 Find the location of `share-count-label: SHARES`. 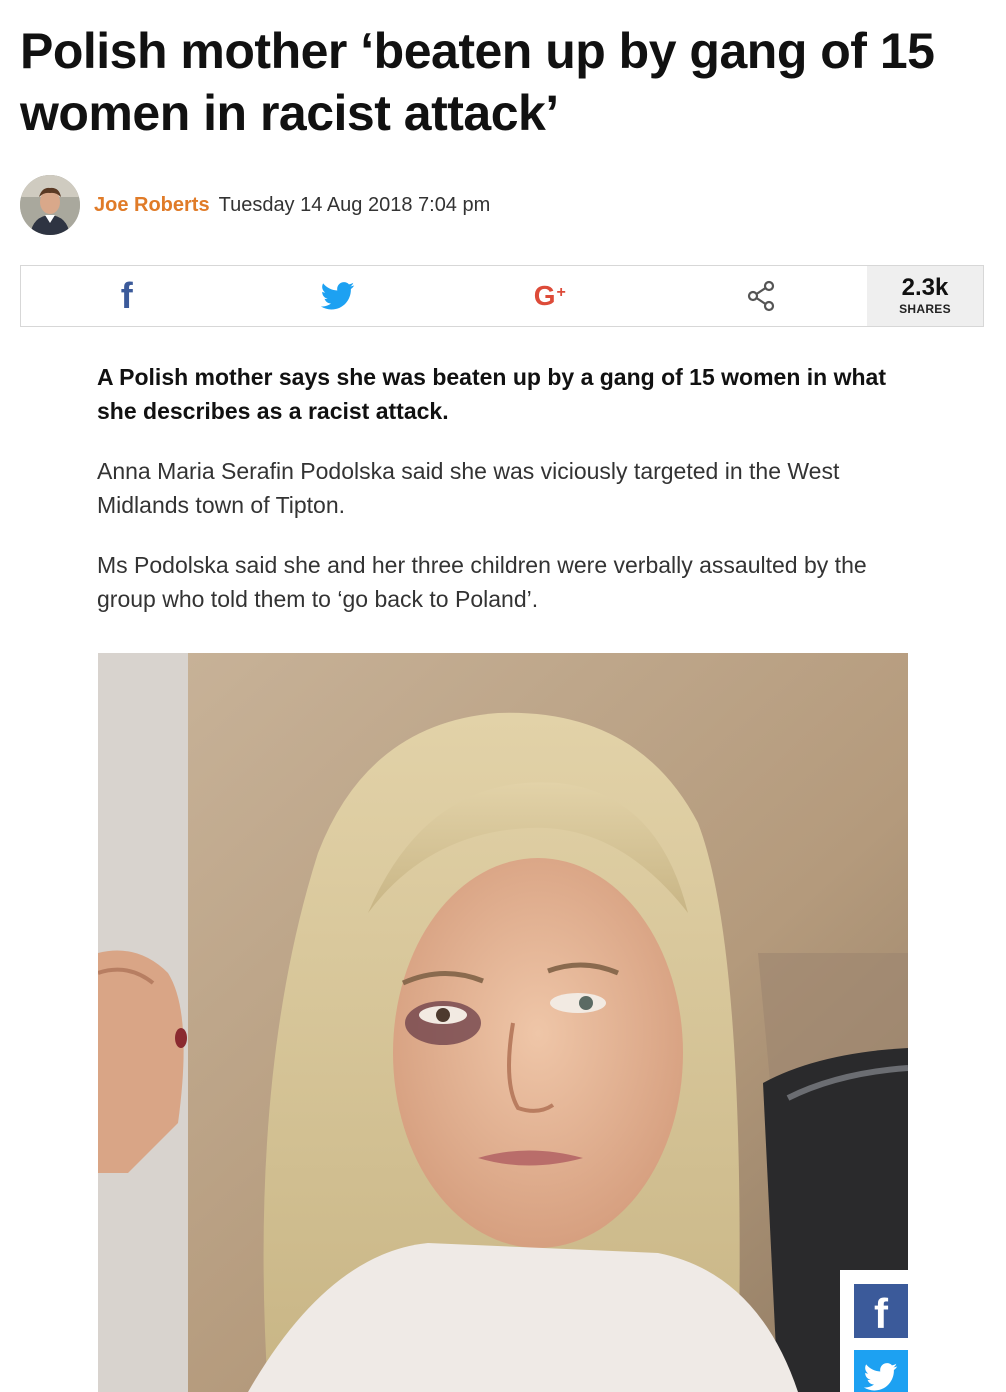

share-count-label: SHARES is located at coordinates (925, 309).